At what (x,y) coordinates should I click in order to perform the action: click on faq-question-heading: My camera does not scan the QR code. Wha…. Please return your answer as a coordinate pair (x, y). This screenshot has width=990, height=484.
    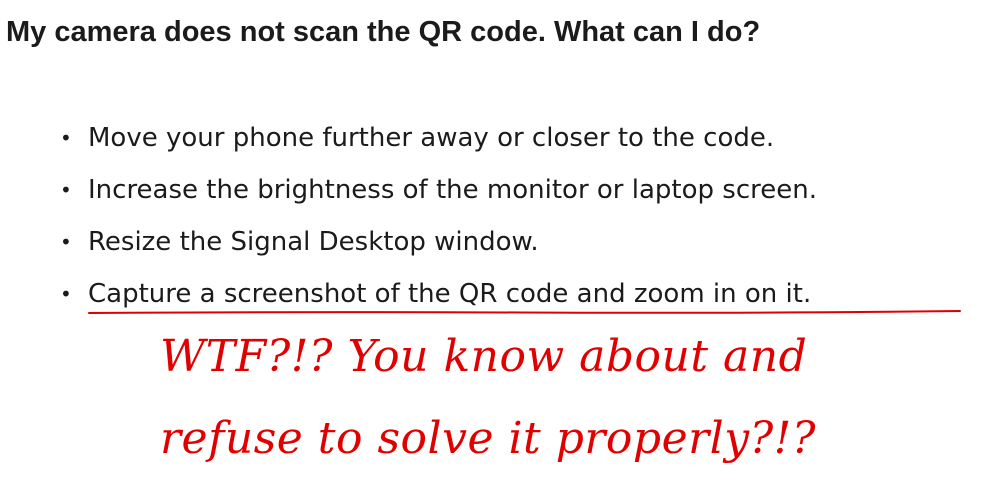
    Looking at the image, I should click on (383, 32).